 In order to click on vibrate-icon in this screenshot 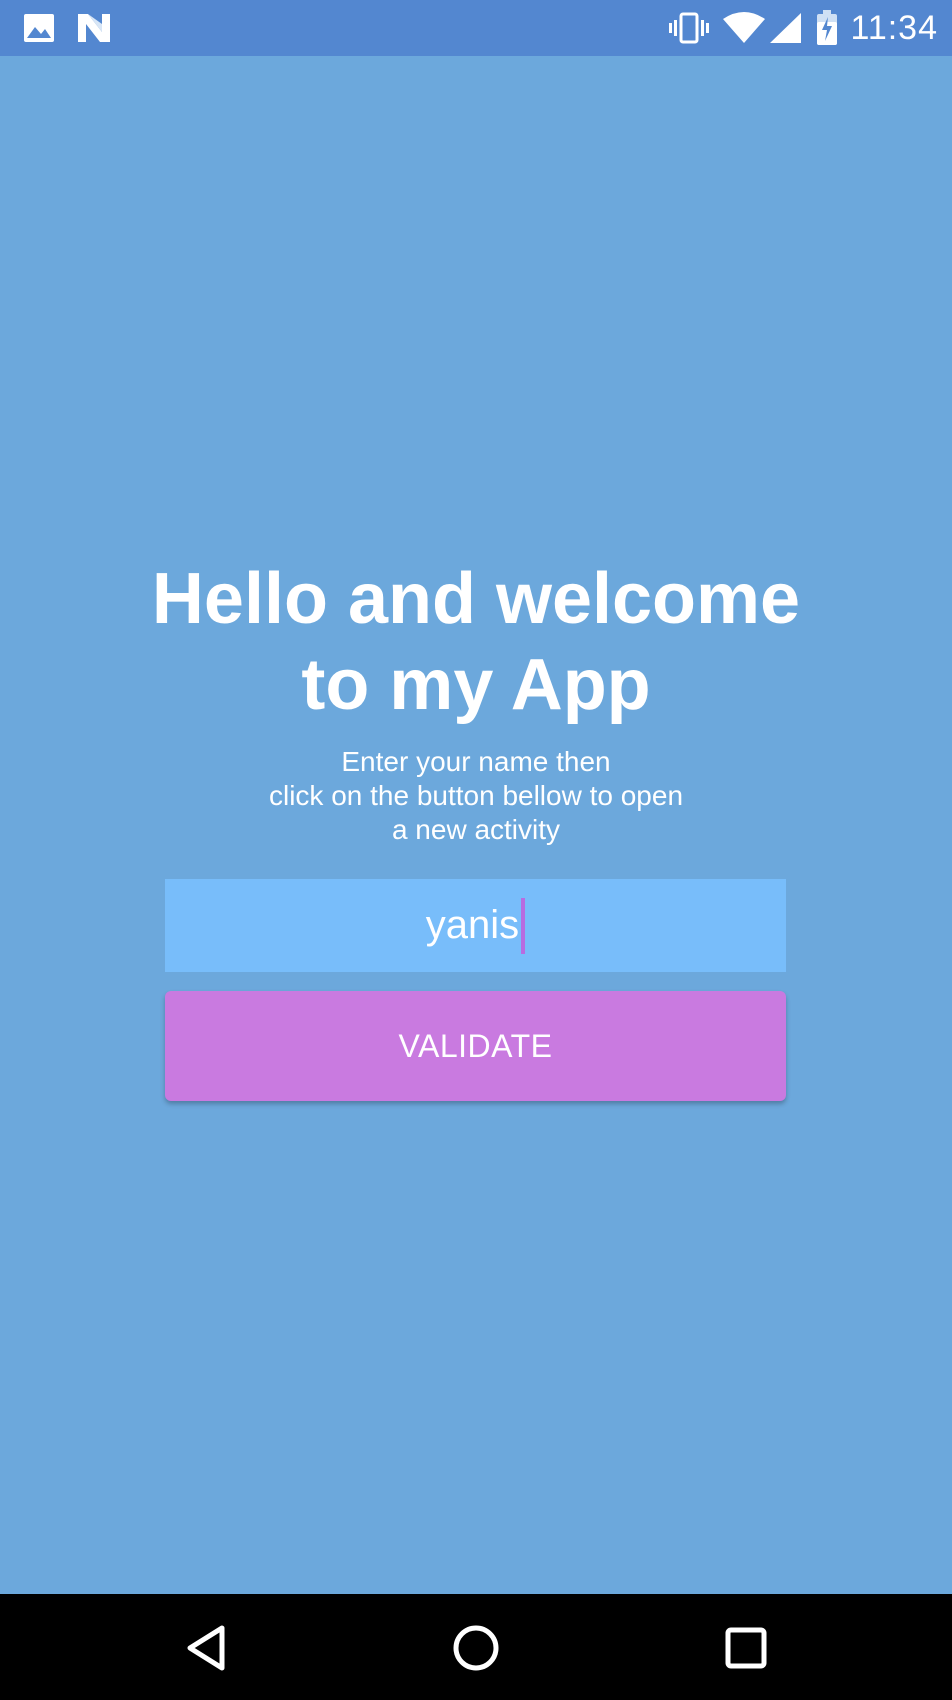, I will do `click(689, 28)`.